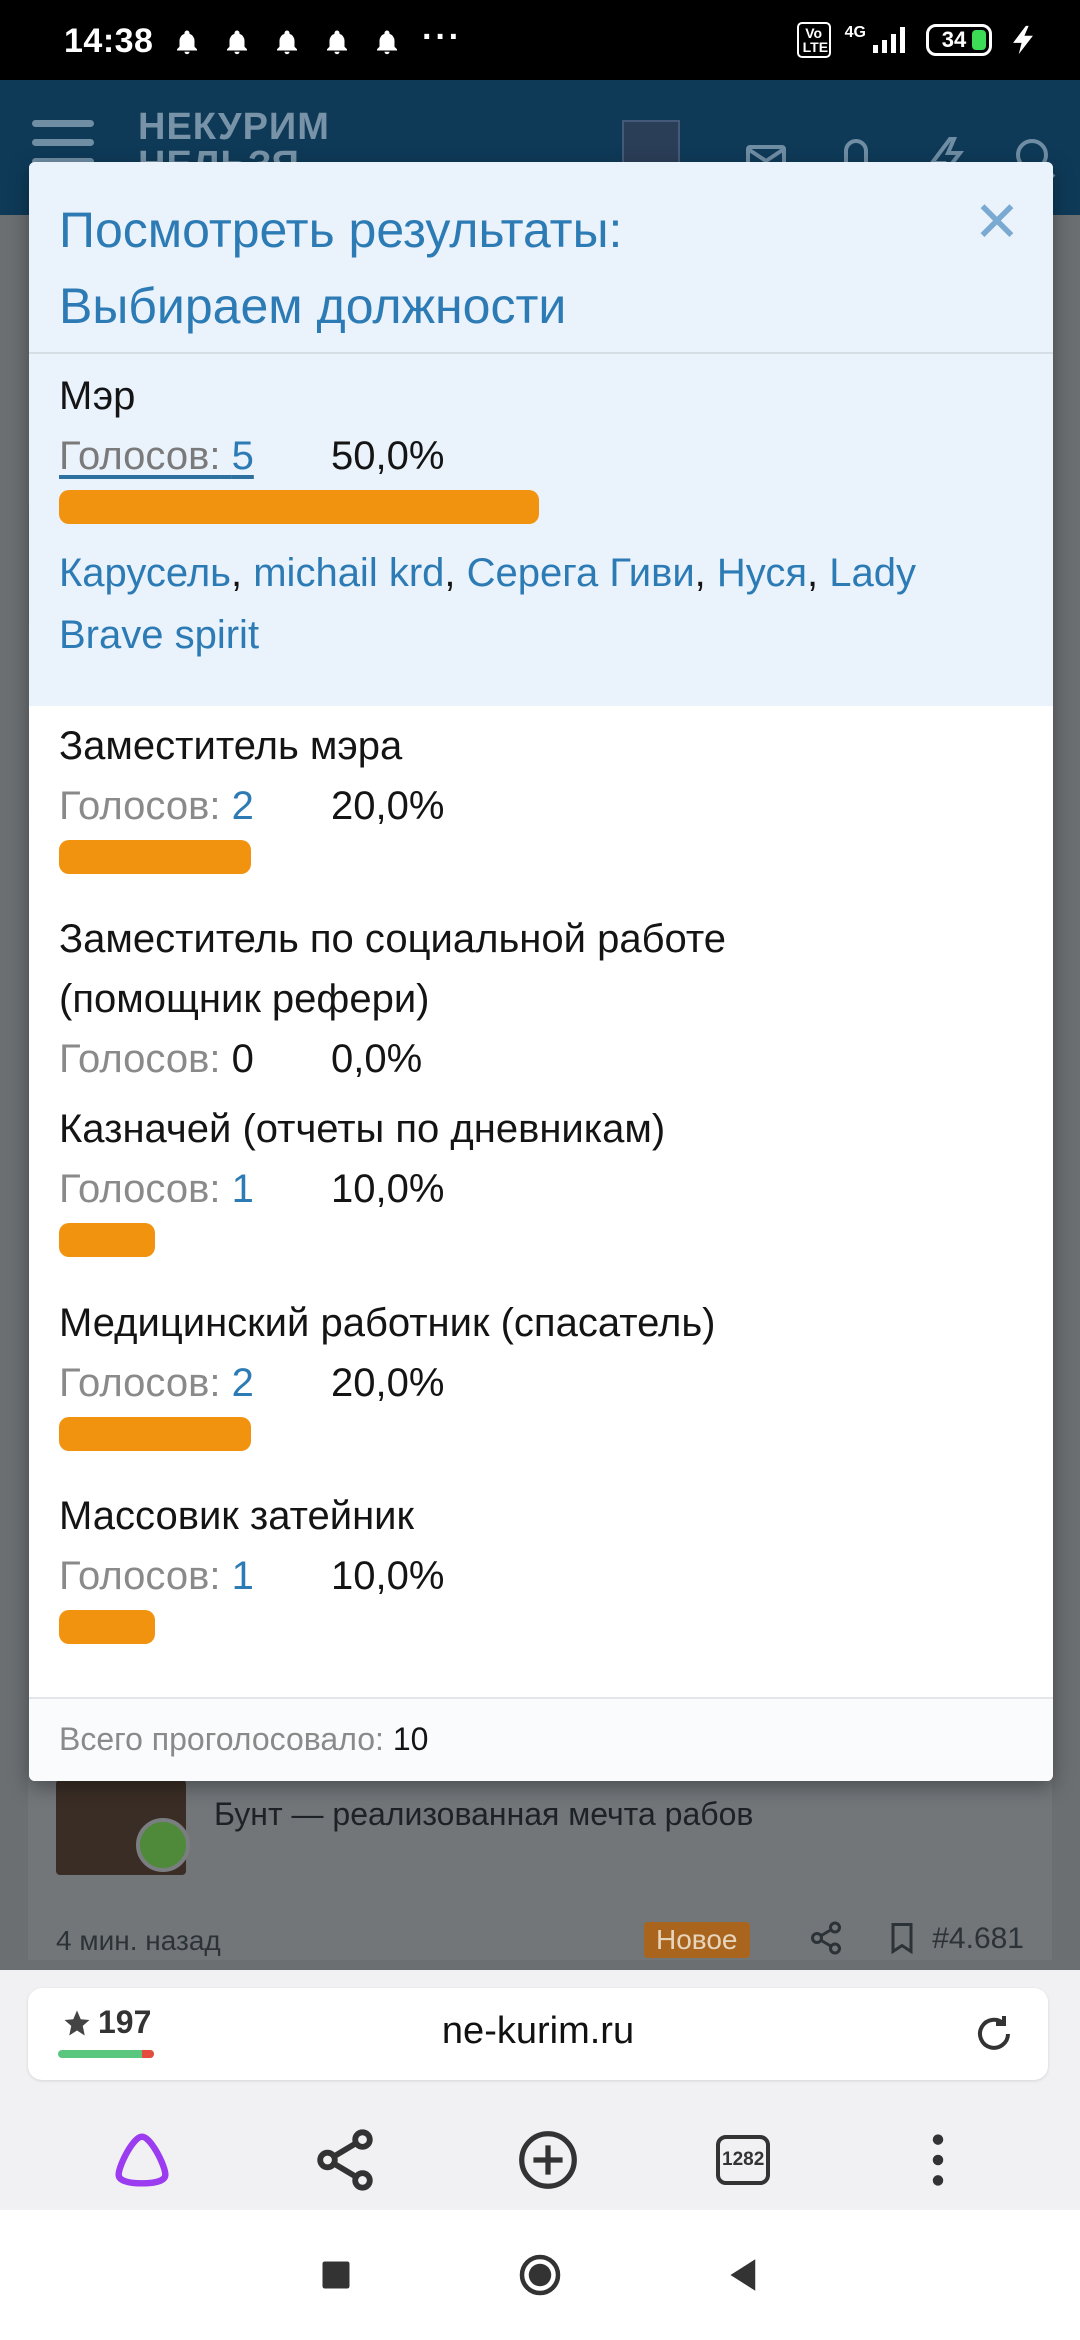 The image size is (1080, 2340). Describe the element at coordinates (97, 396) in the screenshot. I see `option-label: Мэр` at that location.